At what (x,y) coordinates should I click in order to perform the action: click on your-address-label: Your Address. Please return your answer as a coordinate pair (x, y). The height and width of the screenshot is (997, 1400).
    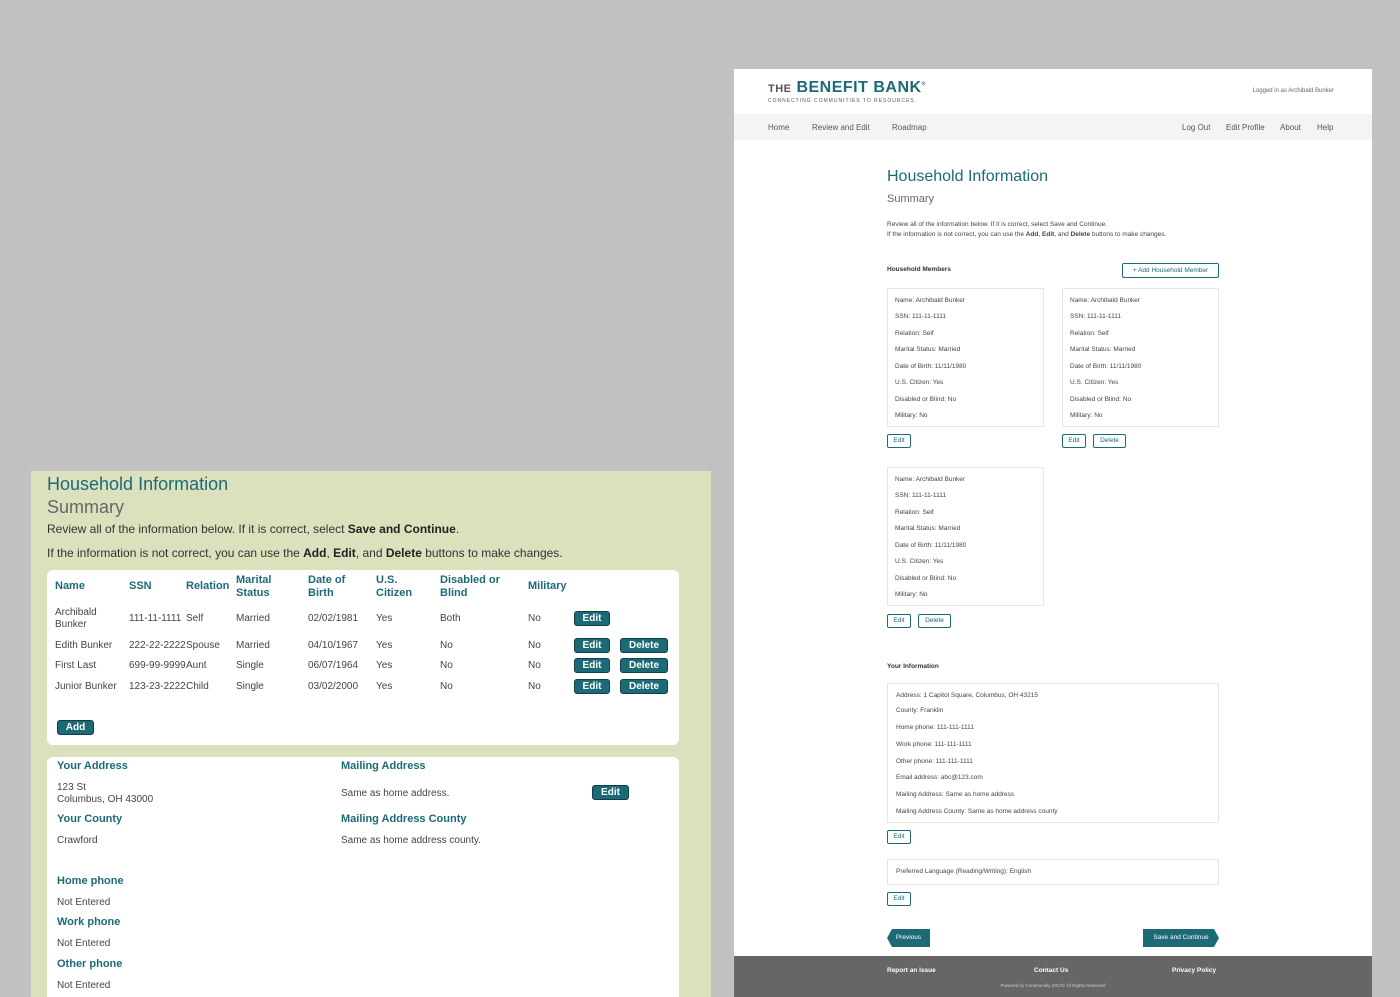
    Looking at the image, I should click on (92, 766).